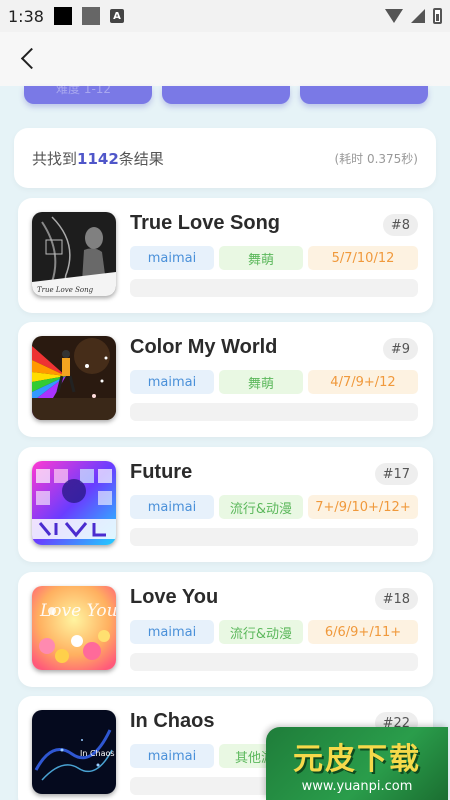 The image size is (450, 800). I want to click on song-rank: #18, so click(396, 599).